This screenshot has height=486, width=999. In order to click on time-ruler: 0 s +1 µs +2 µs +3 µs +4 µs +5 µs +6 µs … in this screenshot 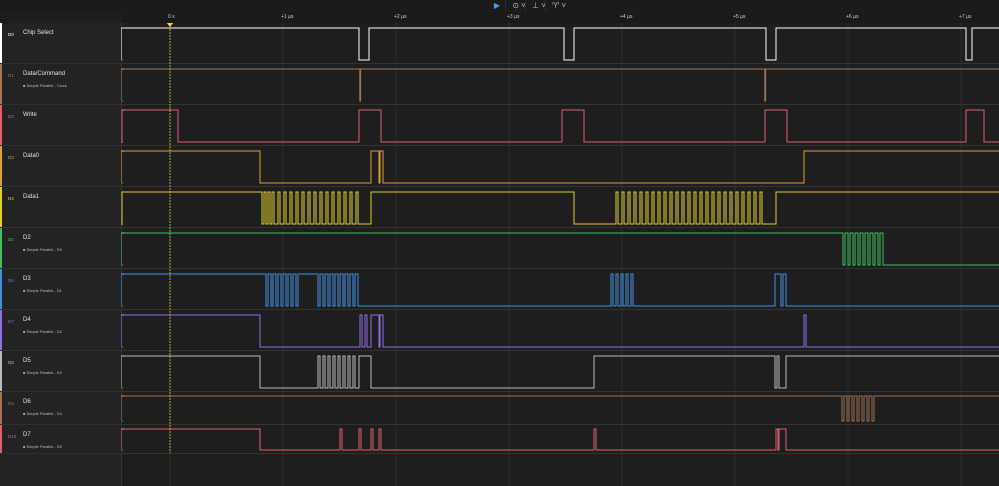, I will do `click(560, 17)`.